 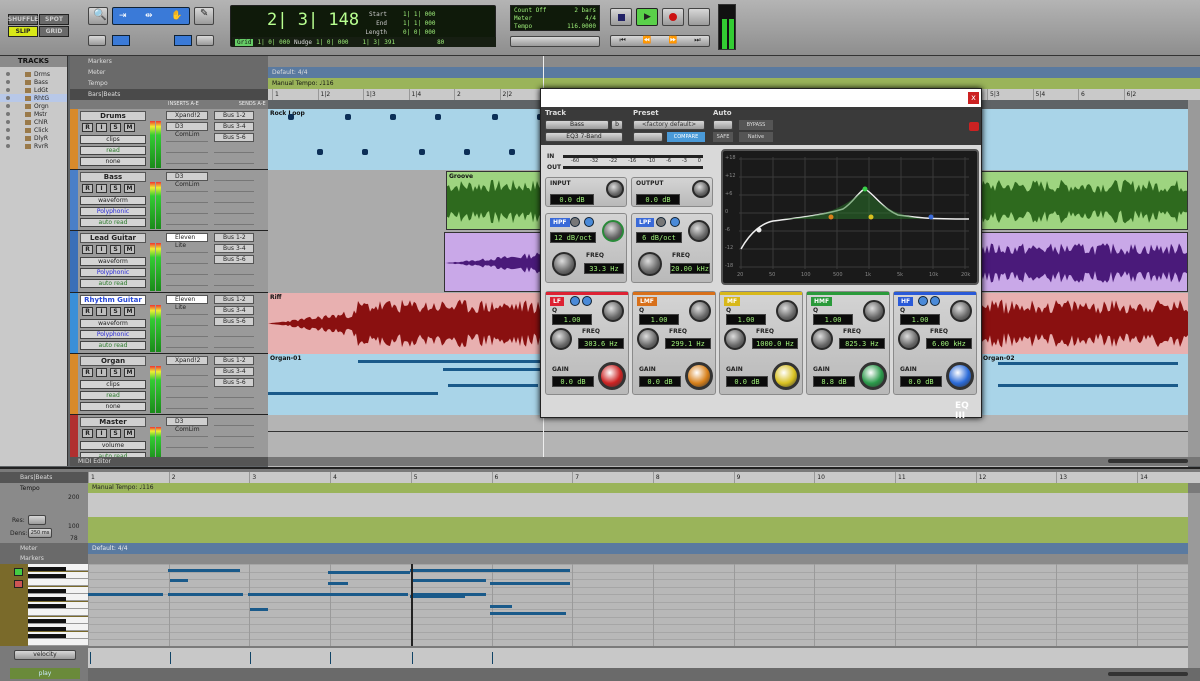 I want to click on group-selector: none, so click(x=113, y=406).